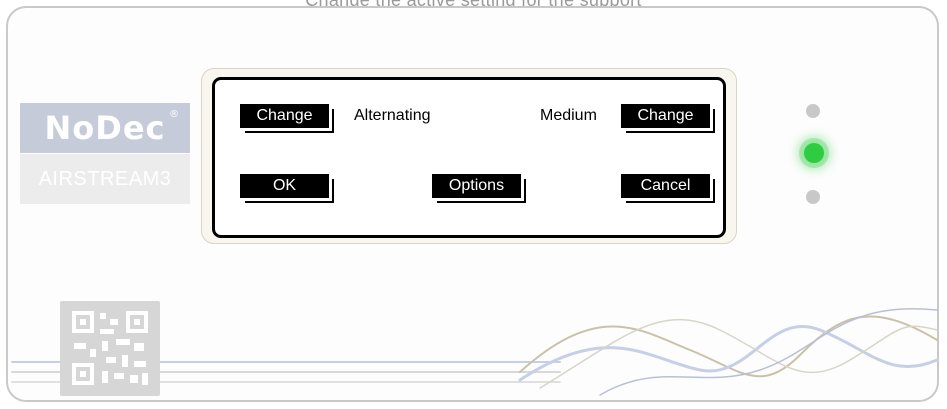  What do you see at coordinates (105, 179) in the screenshot?
I see `brand-model: AIRSTREAM3` at bounding box center [105, 179].